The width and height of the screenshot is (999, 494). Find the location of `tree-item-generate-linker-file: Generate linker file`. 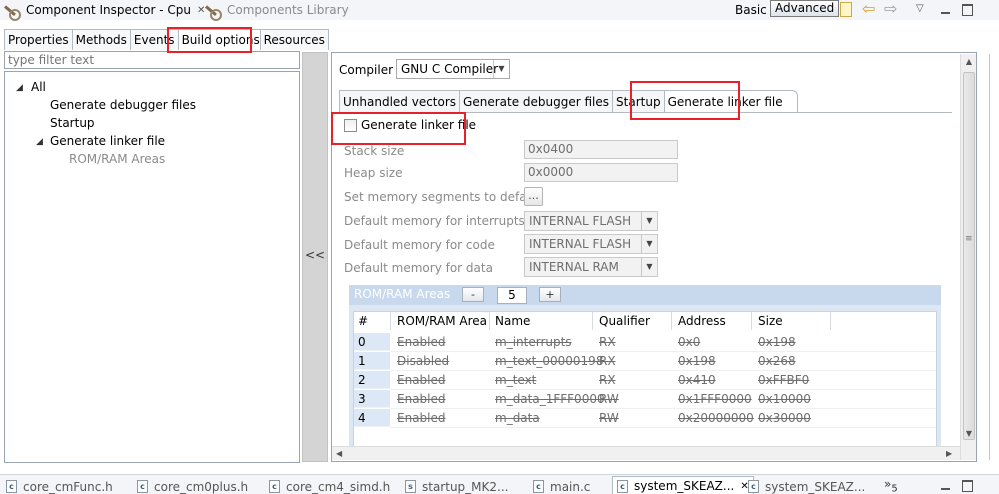

tree-item-generate-linker-file: Generate linker file is located at coordinates (107, 141).